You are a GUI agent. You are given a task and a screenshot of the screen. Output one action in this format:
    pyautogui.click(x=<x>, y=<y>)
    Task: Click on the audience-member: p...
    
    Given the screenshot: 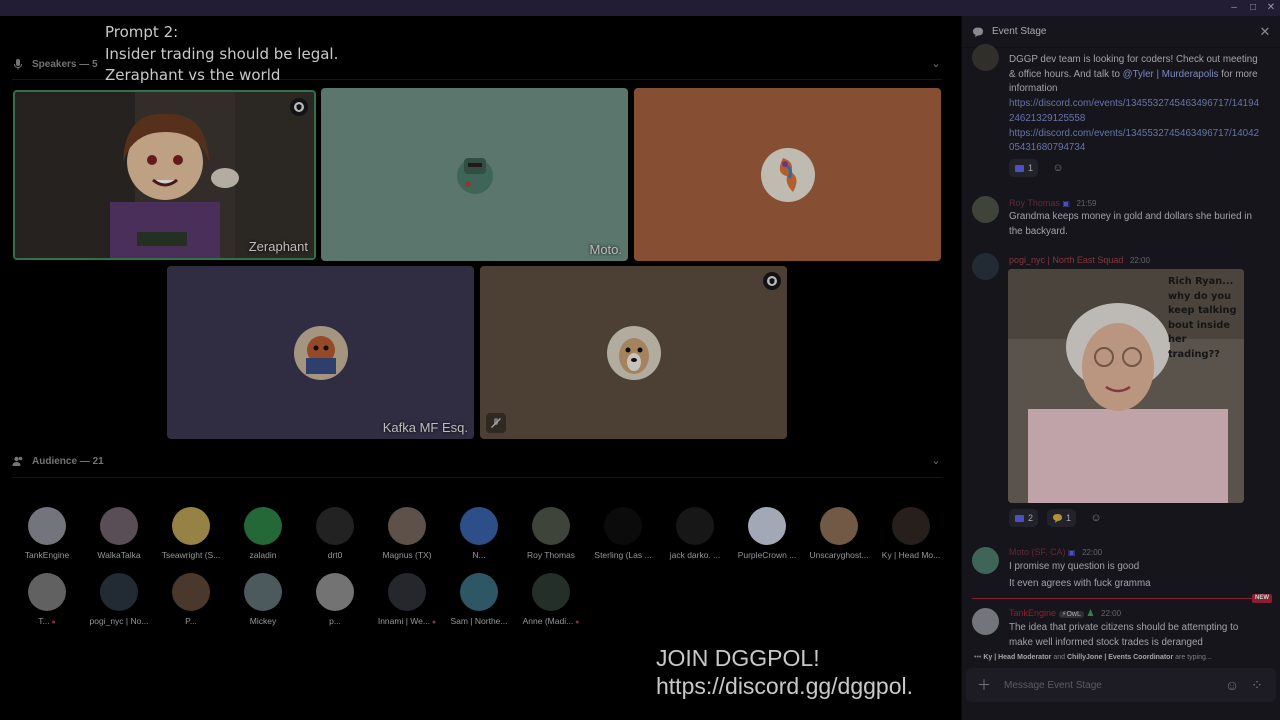 What is the action you would take?
    pyautogui.click(x=335, y=599)
    